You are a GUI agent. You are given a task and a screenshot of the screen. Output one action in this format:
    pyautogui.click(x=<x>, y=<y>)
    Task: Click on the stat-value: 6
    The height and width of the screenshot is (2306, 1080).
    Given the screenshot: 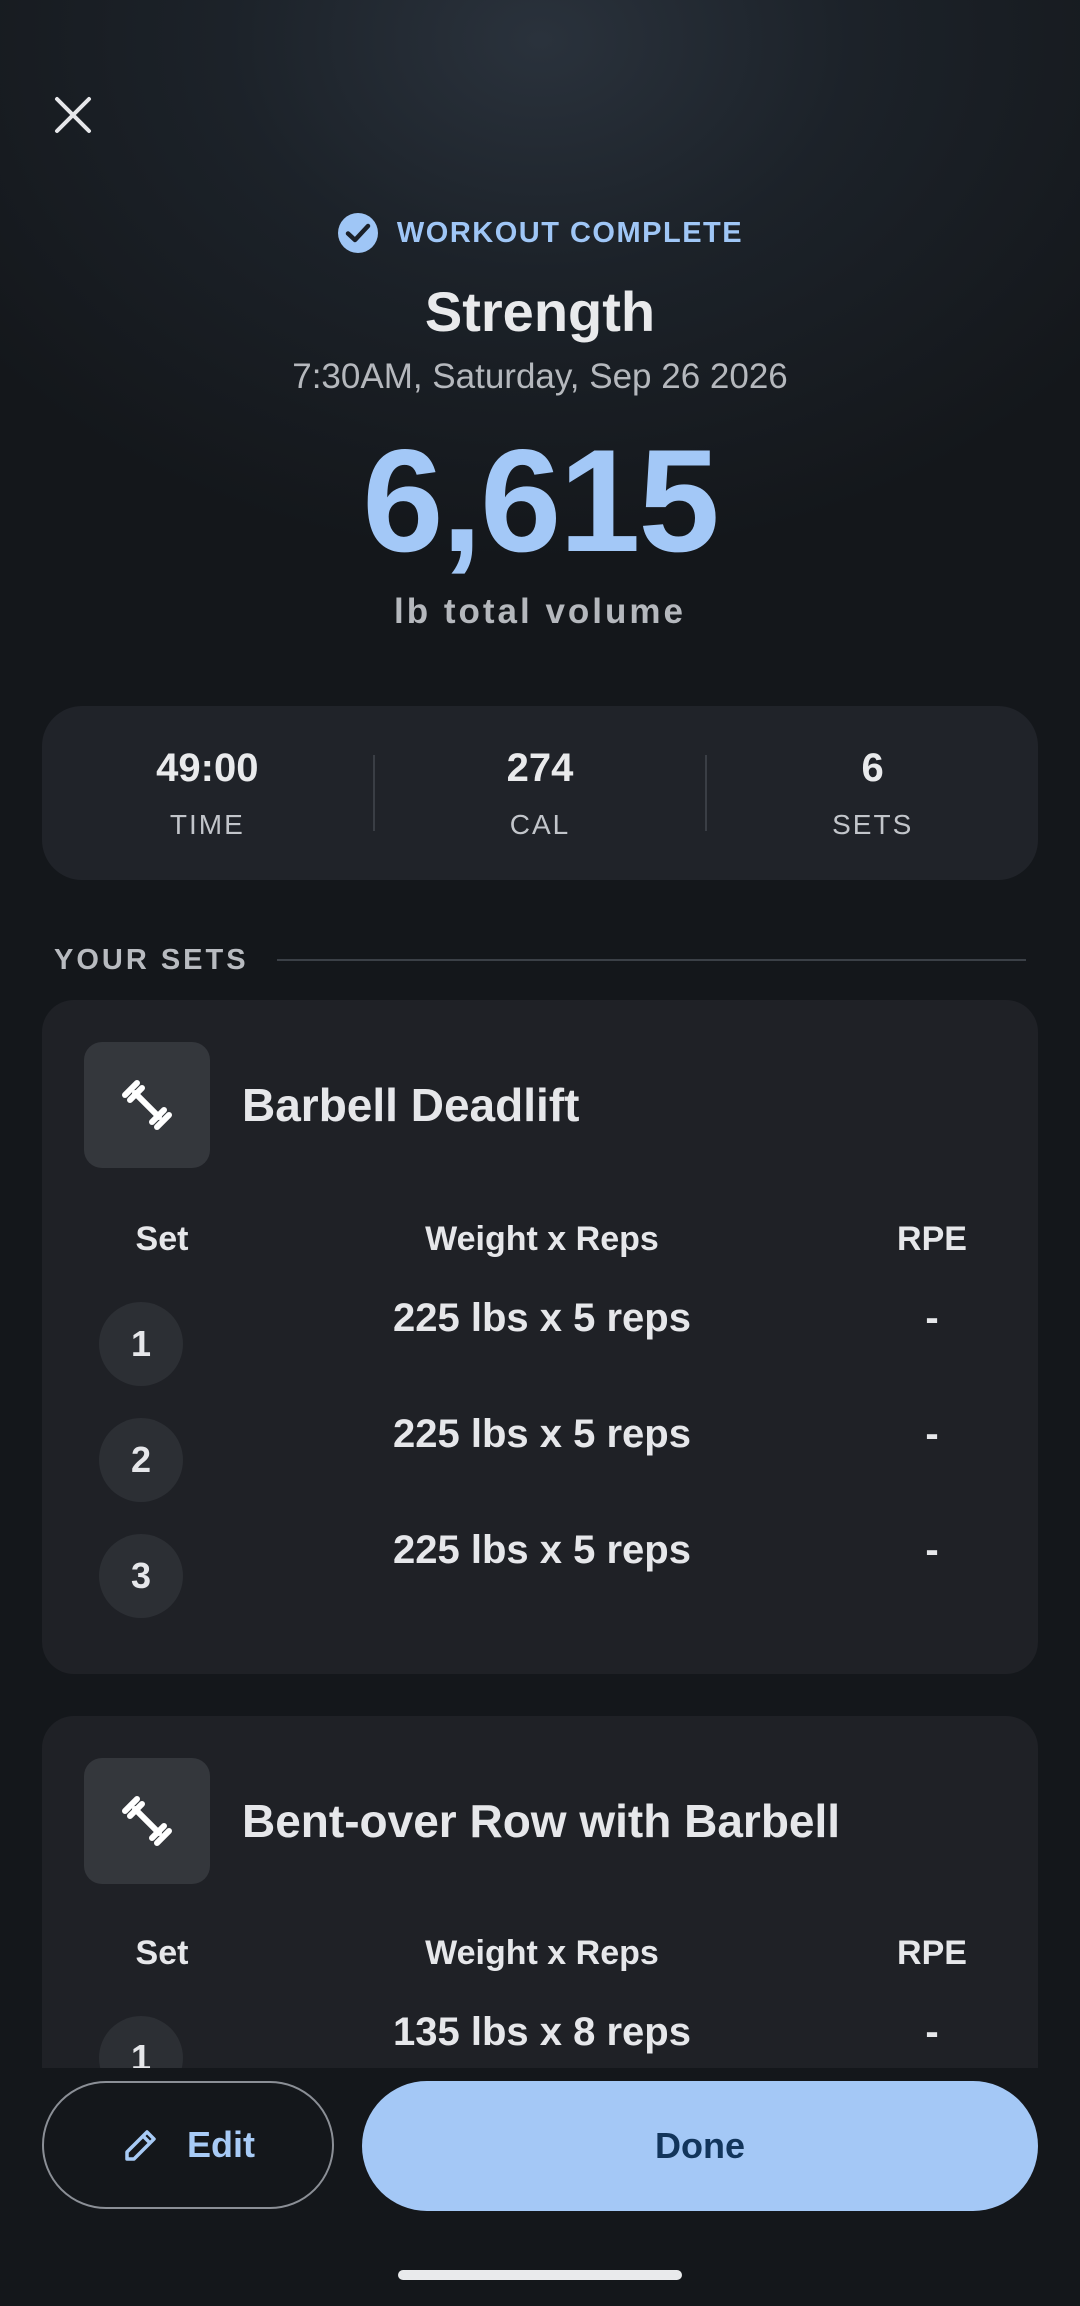 What is the action you would take?
    pyautogui.click(x=872, y=767)
    